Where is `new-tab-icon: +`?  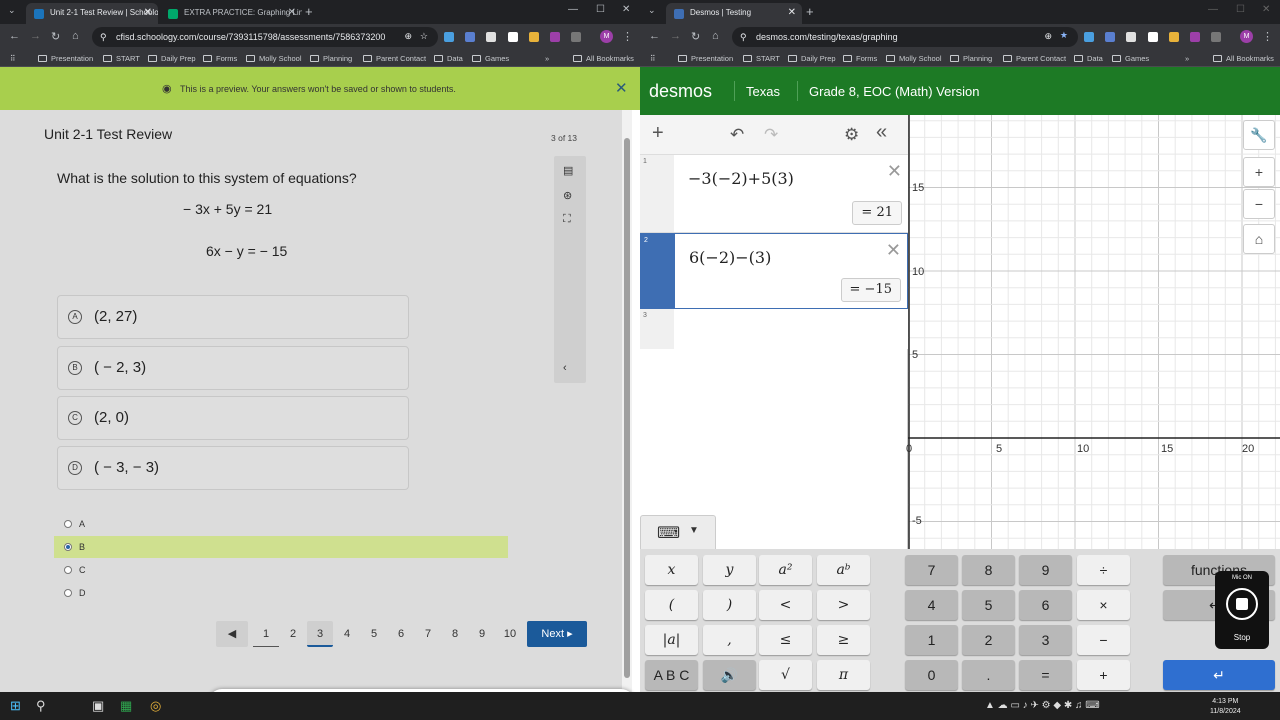
new-tab-icon: + is located at coordinates (810, 11).